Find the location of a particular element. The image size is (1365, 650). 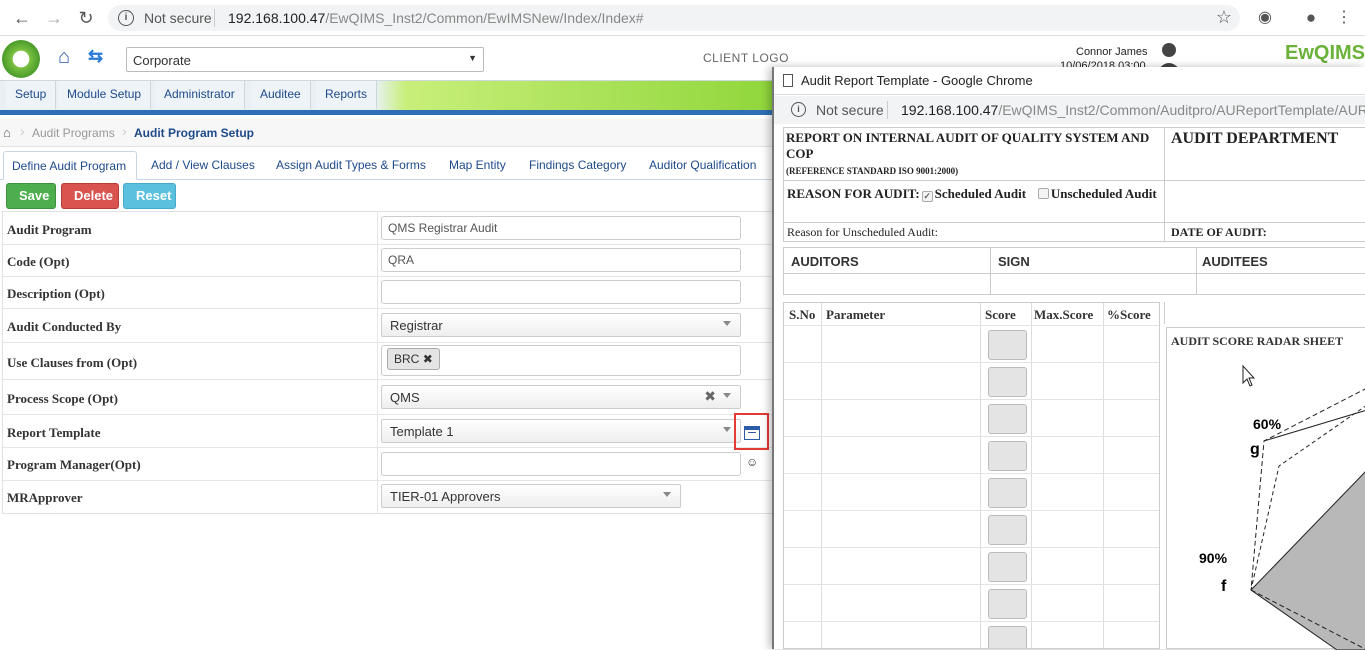

audit-department: AUDIT DEPARTMENT is located at coordinates (1264, 154).